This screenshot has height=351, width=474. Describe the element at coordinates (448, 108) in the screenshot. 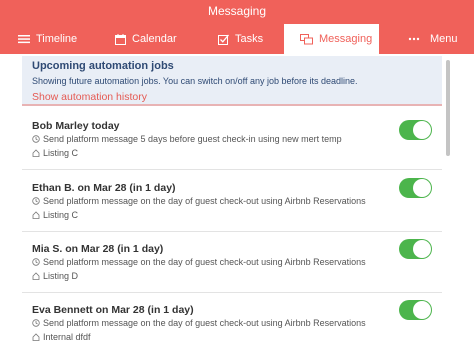

I see `scrollbar-thumb` at that location.